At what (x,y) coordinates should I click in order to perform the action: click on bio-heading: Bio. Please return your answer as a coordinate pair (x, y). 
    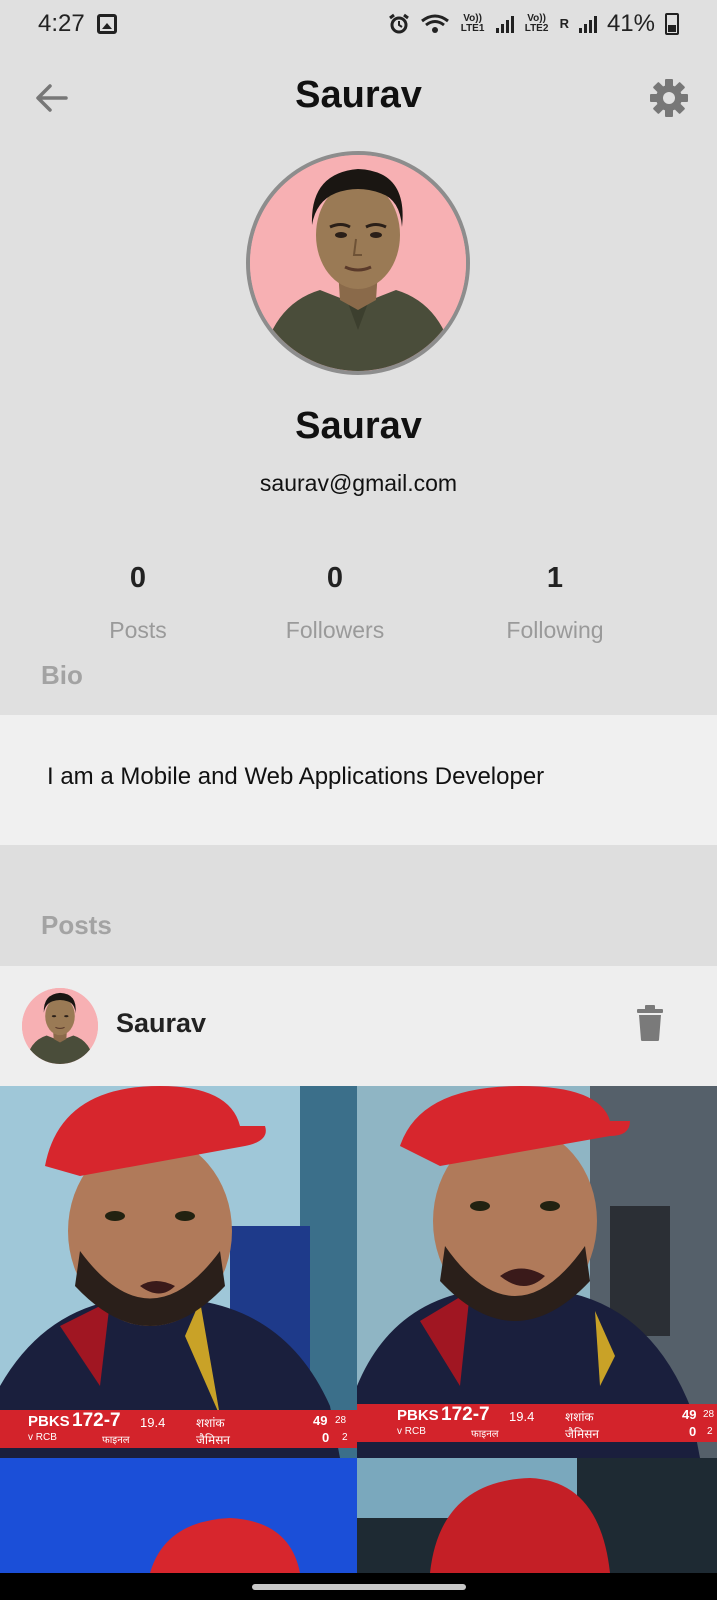
    Looking at the image, I should click on (62, 675).